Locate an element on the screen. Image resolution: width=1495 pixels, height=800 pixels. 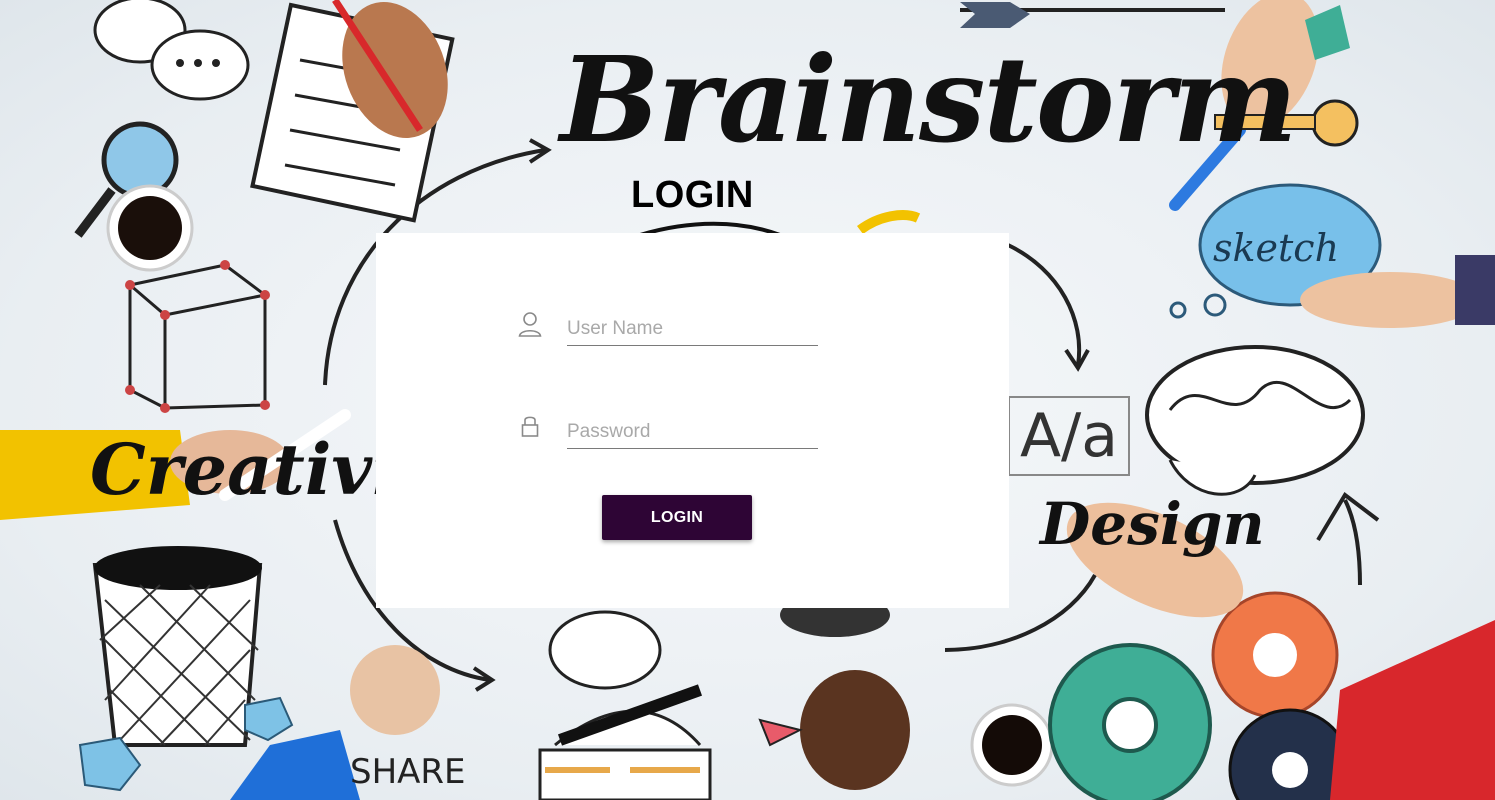
username-field-group is located at coordinates (668, 324).